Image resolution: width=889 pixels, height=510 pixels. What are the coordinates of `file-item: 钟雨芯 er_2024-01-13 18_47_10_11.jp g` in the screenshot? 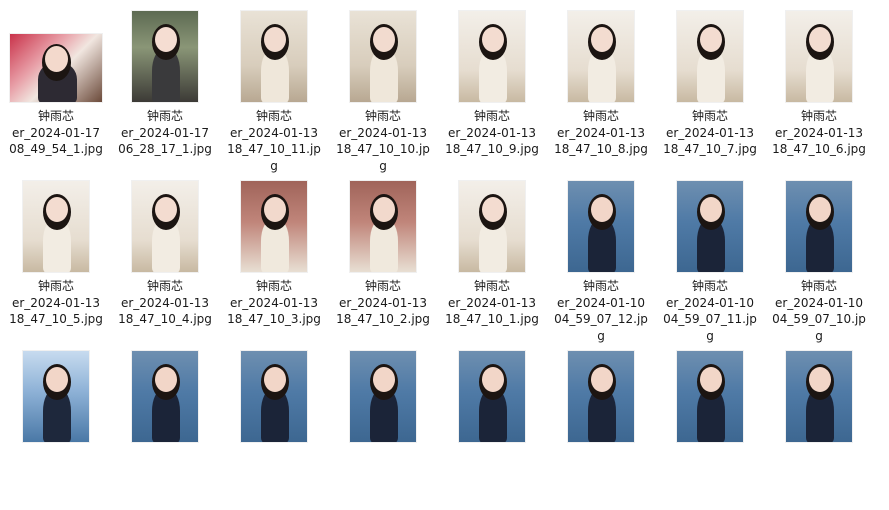 It's located at (274, 91).